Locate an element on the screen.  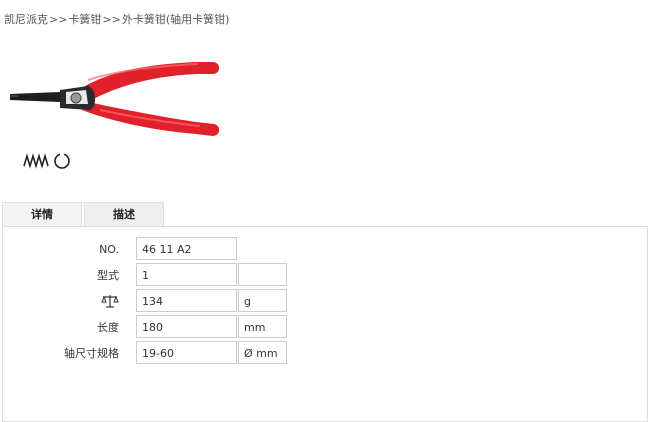
spec-unit: mm is located at coordinates (262, 326).